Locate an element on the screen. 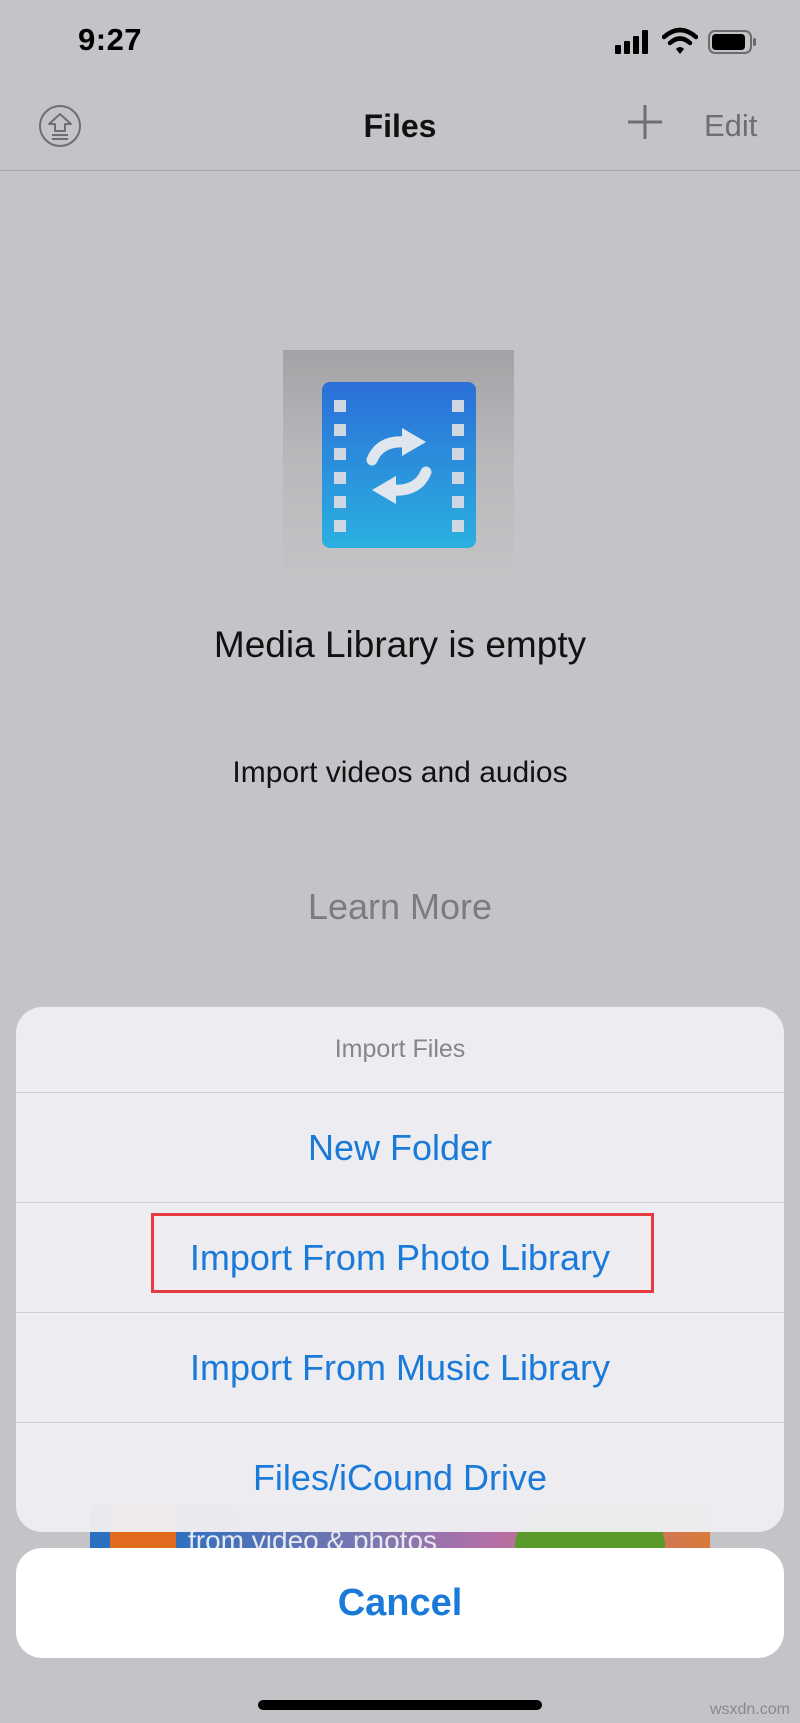 This screenshot has width=800, height=1723. edit-button: Edit is located at coordinates (730, 126).